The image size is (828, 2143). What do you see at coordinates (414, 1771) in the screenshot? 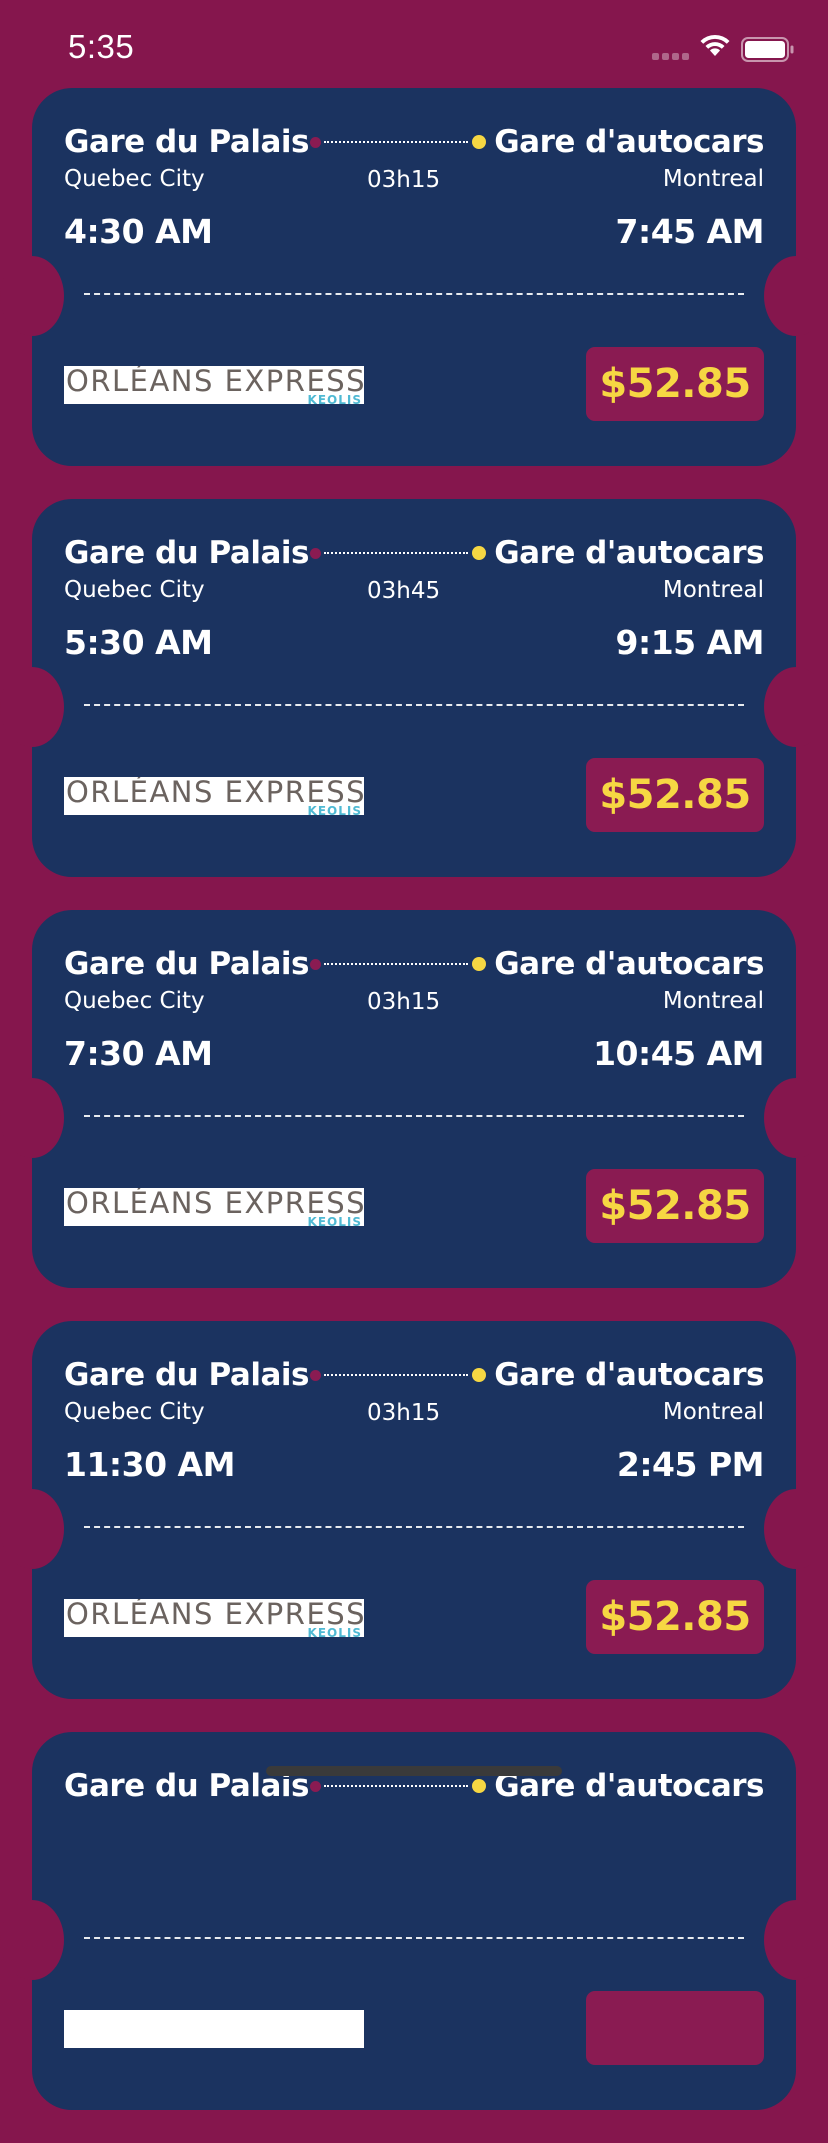
I see `home-indicator` at bounding box center [414, 1771].